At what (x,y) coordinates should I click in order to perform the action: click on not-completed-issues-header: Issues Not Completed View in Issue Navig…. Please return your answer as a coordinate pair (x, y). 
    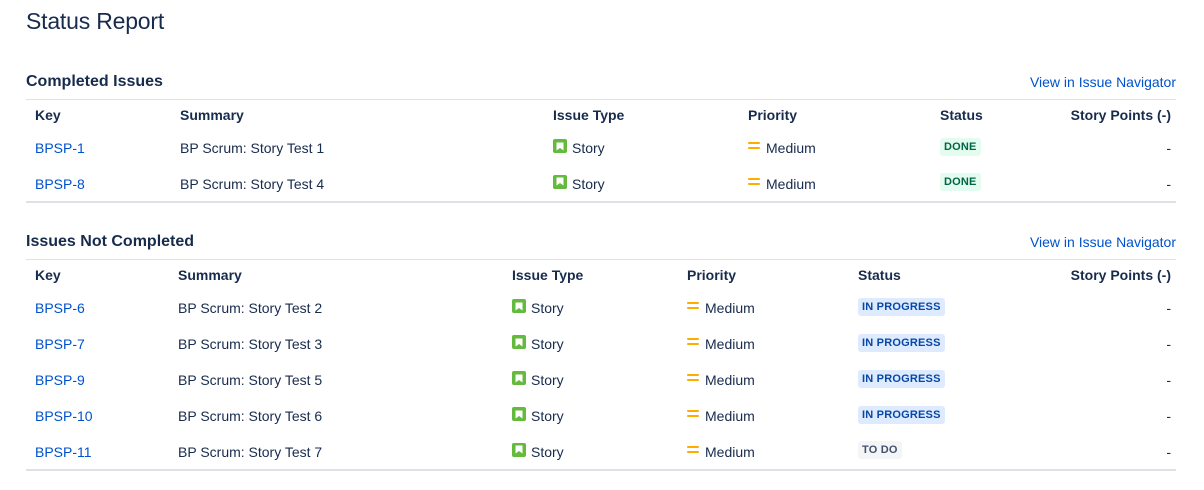
    Looking at the image, I should click on (601, 245).